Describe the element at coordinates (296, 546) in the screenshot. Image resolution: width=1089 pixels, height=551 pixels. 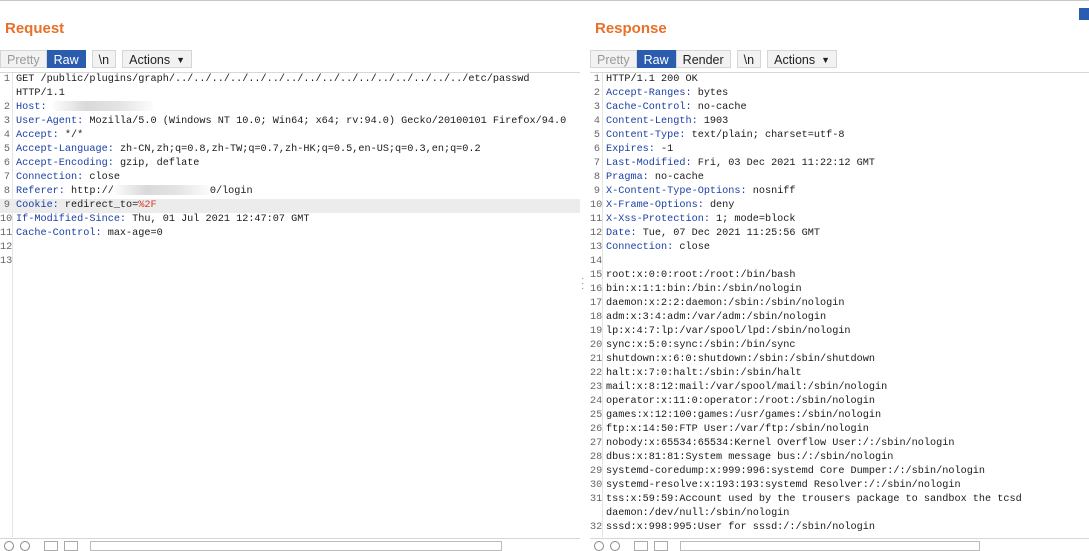
I see `request-search-input` at that location.